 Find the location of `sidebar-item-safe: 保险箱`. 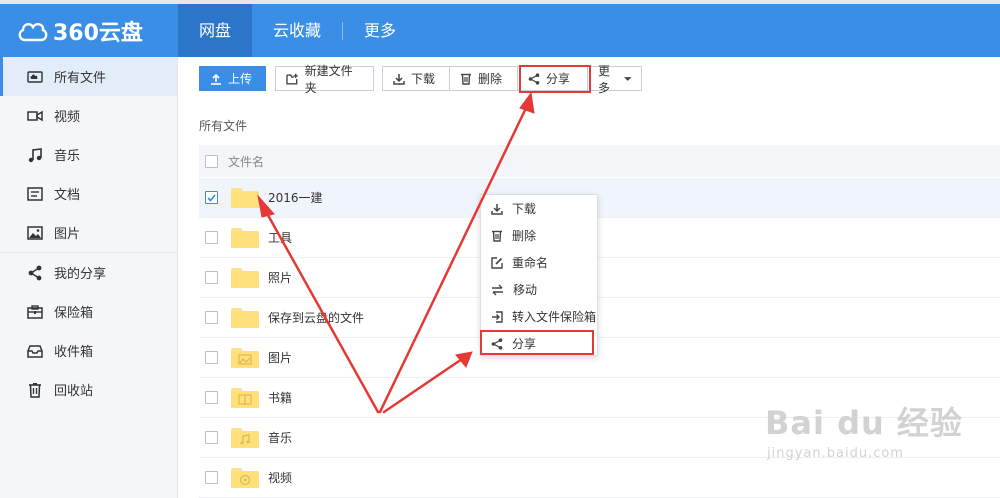

sidebar-item-safe: 保险箱 is located at coordinates (88, 311).